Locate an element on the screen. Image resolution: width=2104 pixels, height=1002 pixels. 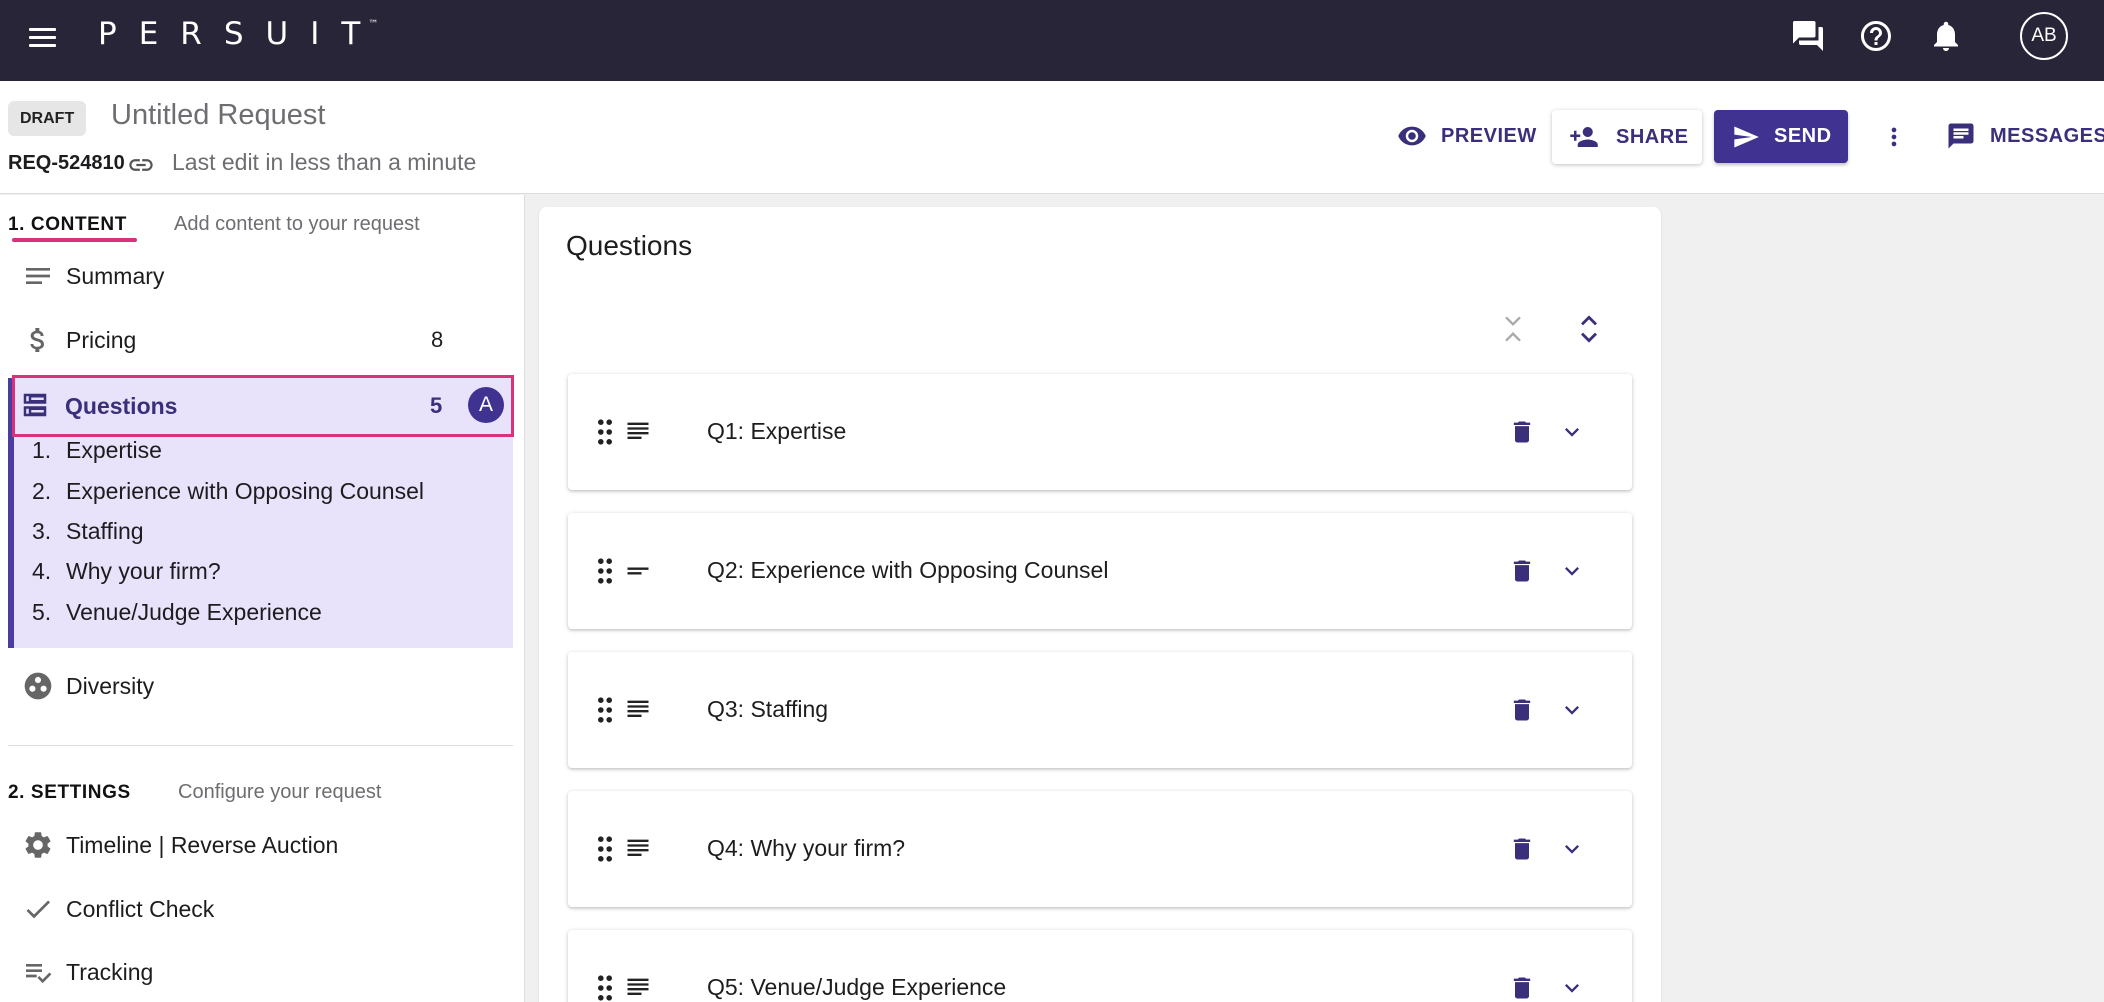
preview-label: PREVIEW is located at coordinates (1489, 135).